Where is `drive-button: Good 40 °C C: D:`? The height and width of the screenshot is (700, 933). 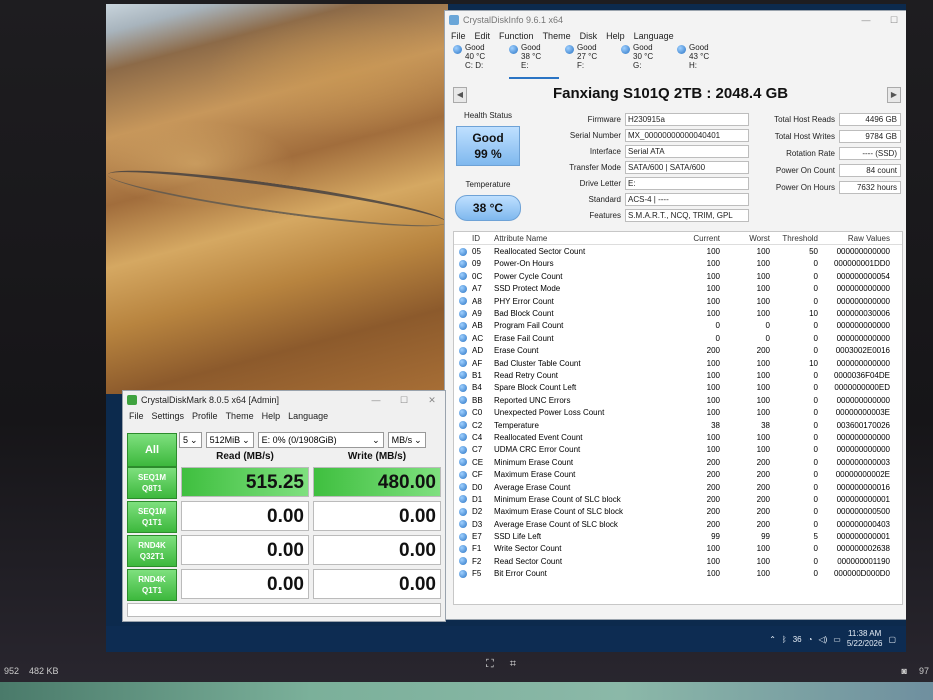 drive-button: Good 40 °C C: D: is located at coordinates (478, 61).